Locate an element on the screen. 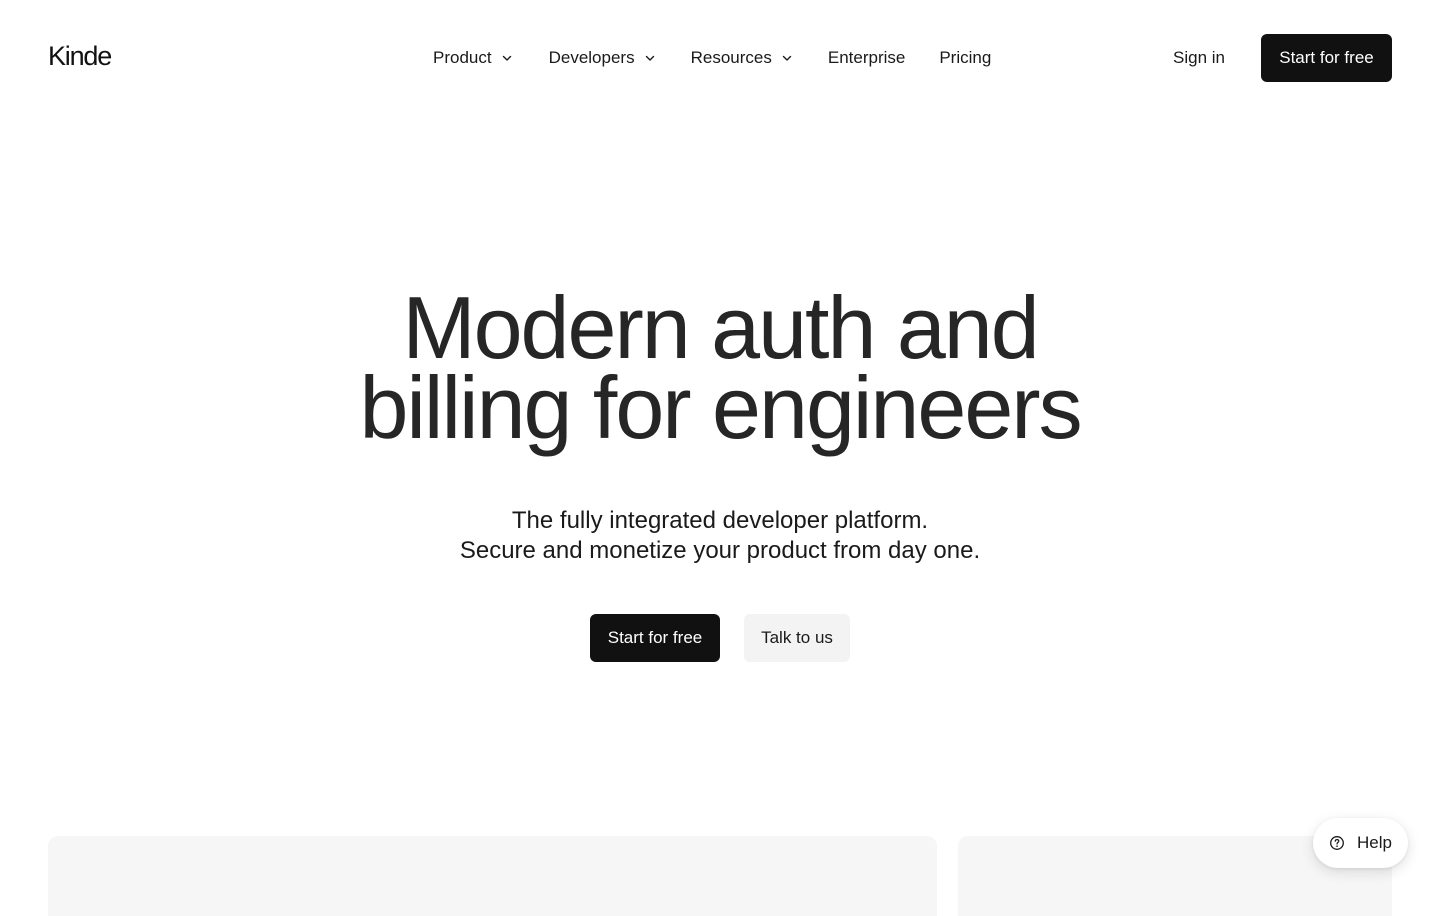 The image size is (1440, 916). nav-item-developers: Developers is located at coordinates (602, 58).